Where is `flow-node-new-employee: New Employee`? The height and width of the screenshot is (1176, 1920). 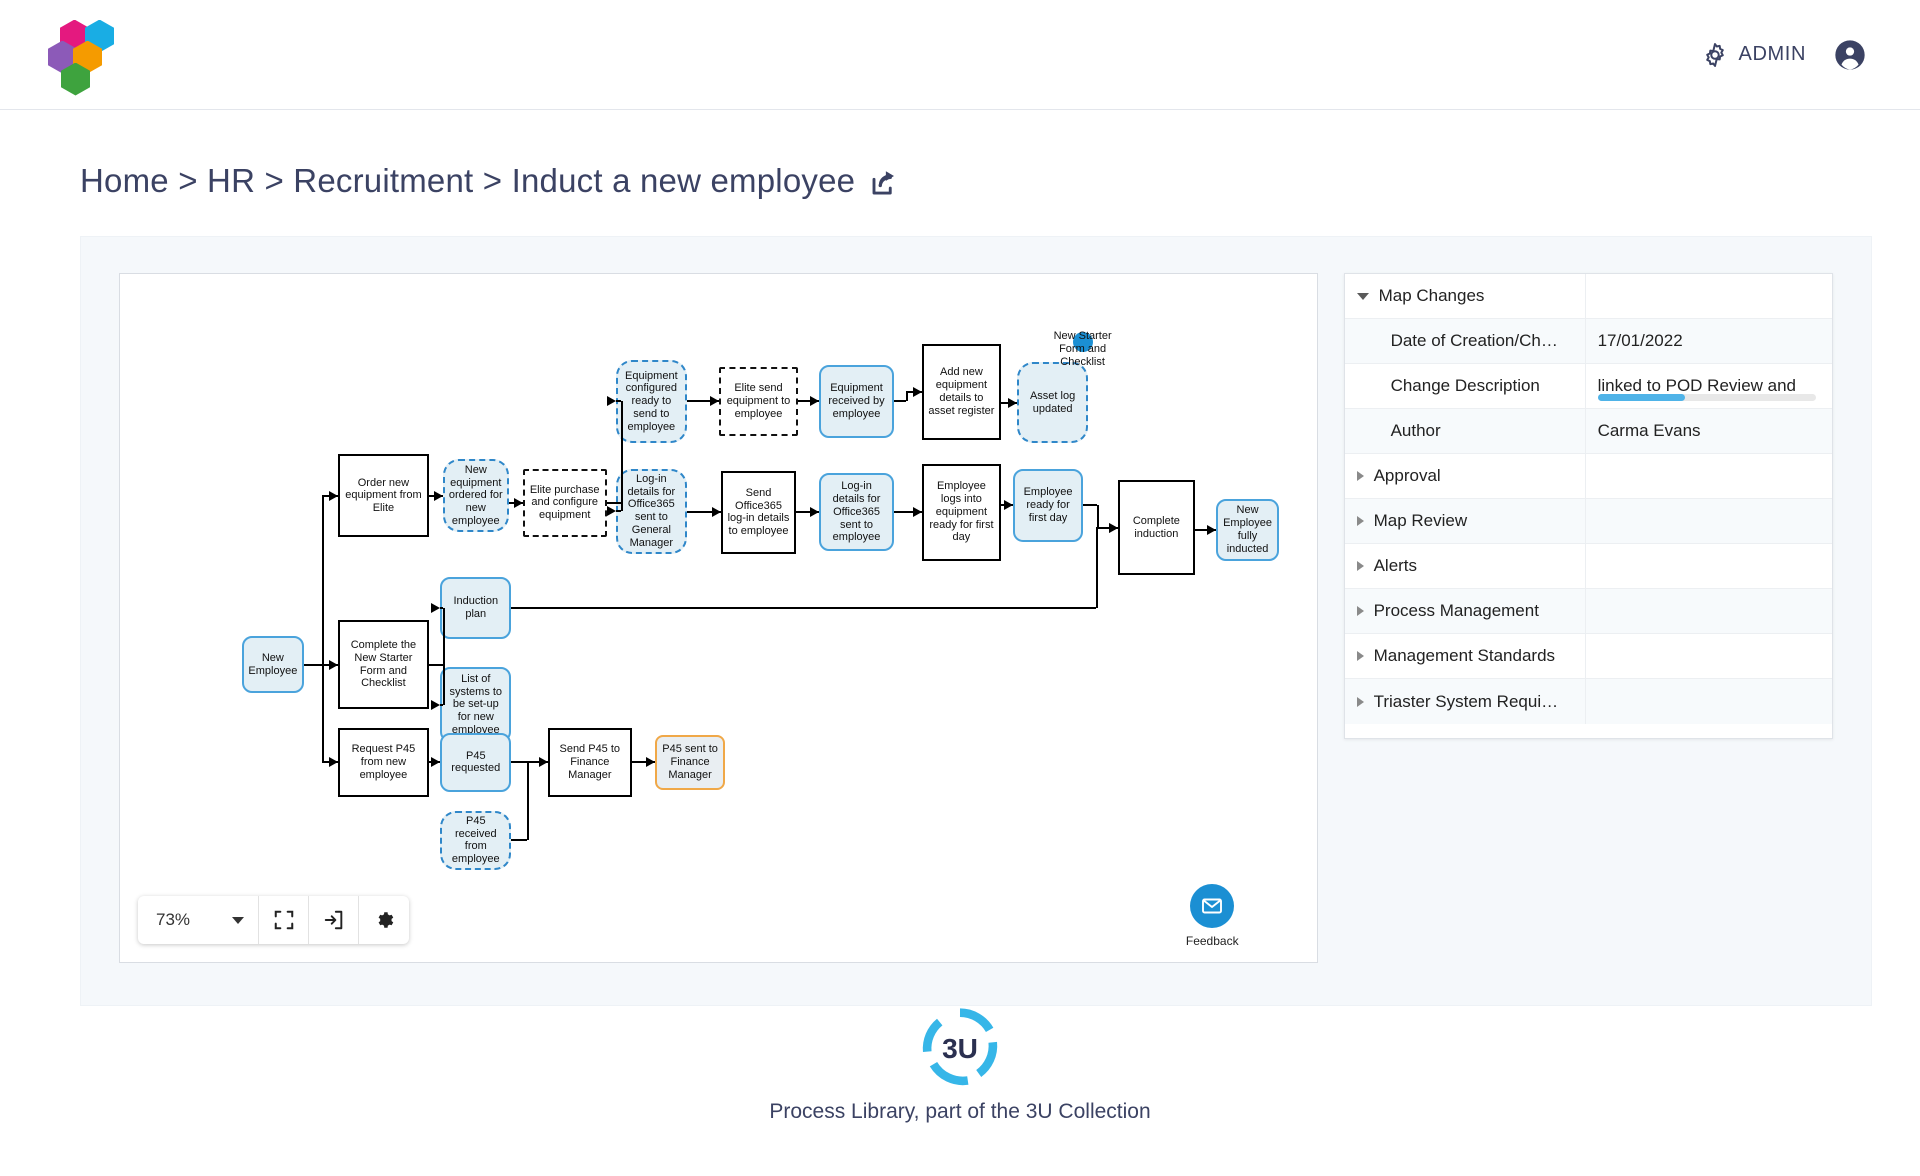
flow-node-new-employee: New Employee is located at coordinates (273, 664).